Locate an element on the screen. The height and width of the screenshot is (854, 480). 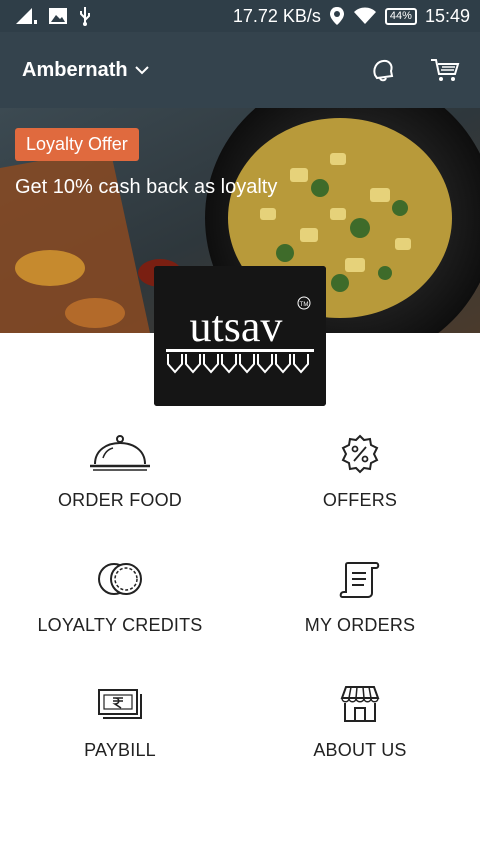
wifi-icon is located at coordinates (364, 15).